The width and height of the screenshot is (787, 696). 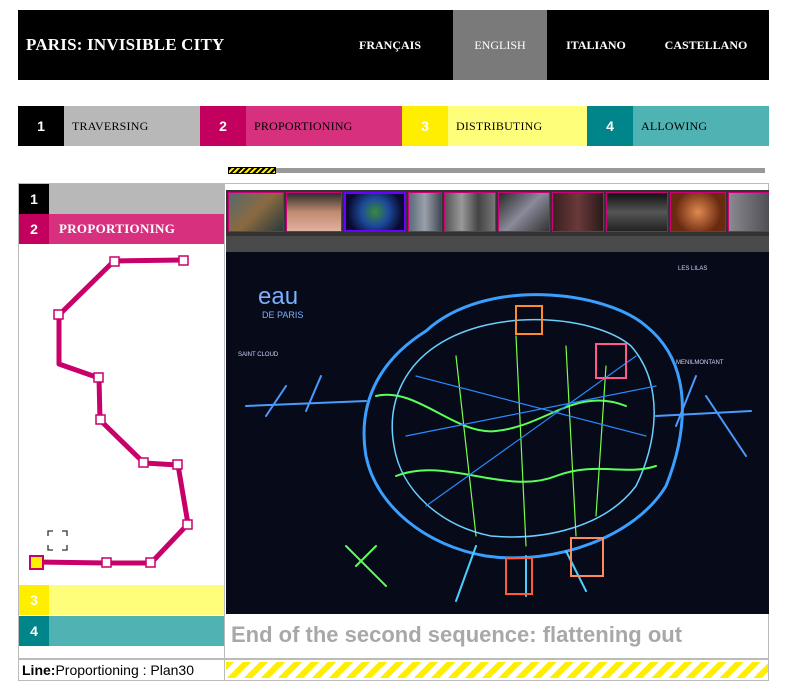 What do you see at coordinates (252, 170) in the screenshot?
I see `progress-fill` at bounding box center [252, 170].